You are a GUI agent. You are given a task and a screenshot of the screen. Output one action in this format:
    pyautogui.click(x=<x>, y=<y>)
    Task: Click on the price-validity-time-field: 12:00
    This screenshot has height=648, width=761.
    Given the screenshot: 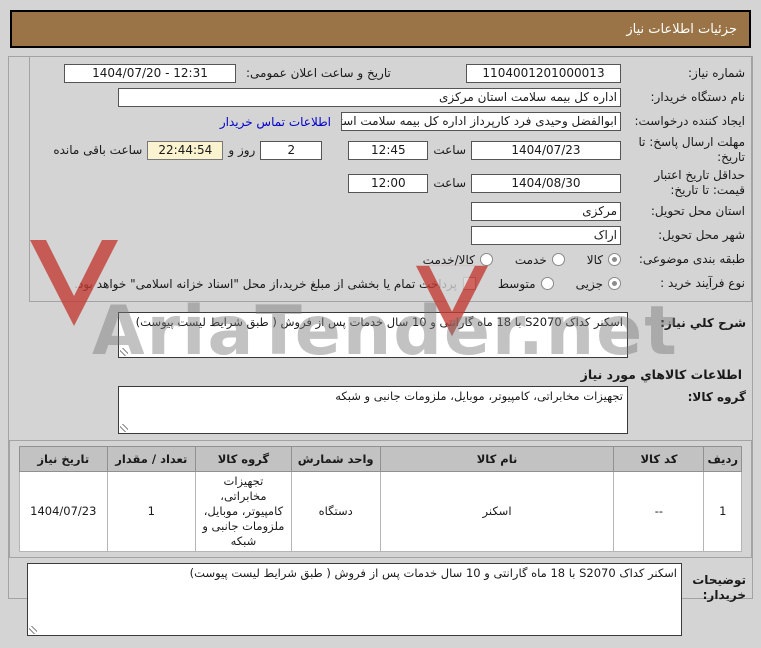 What is the action you would take?
    pyautogui.click(x=388, y=183)
    